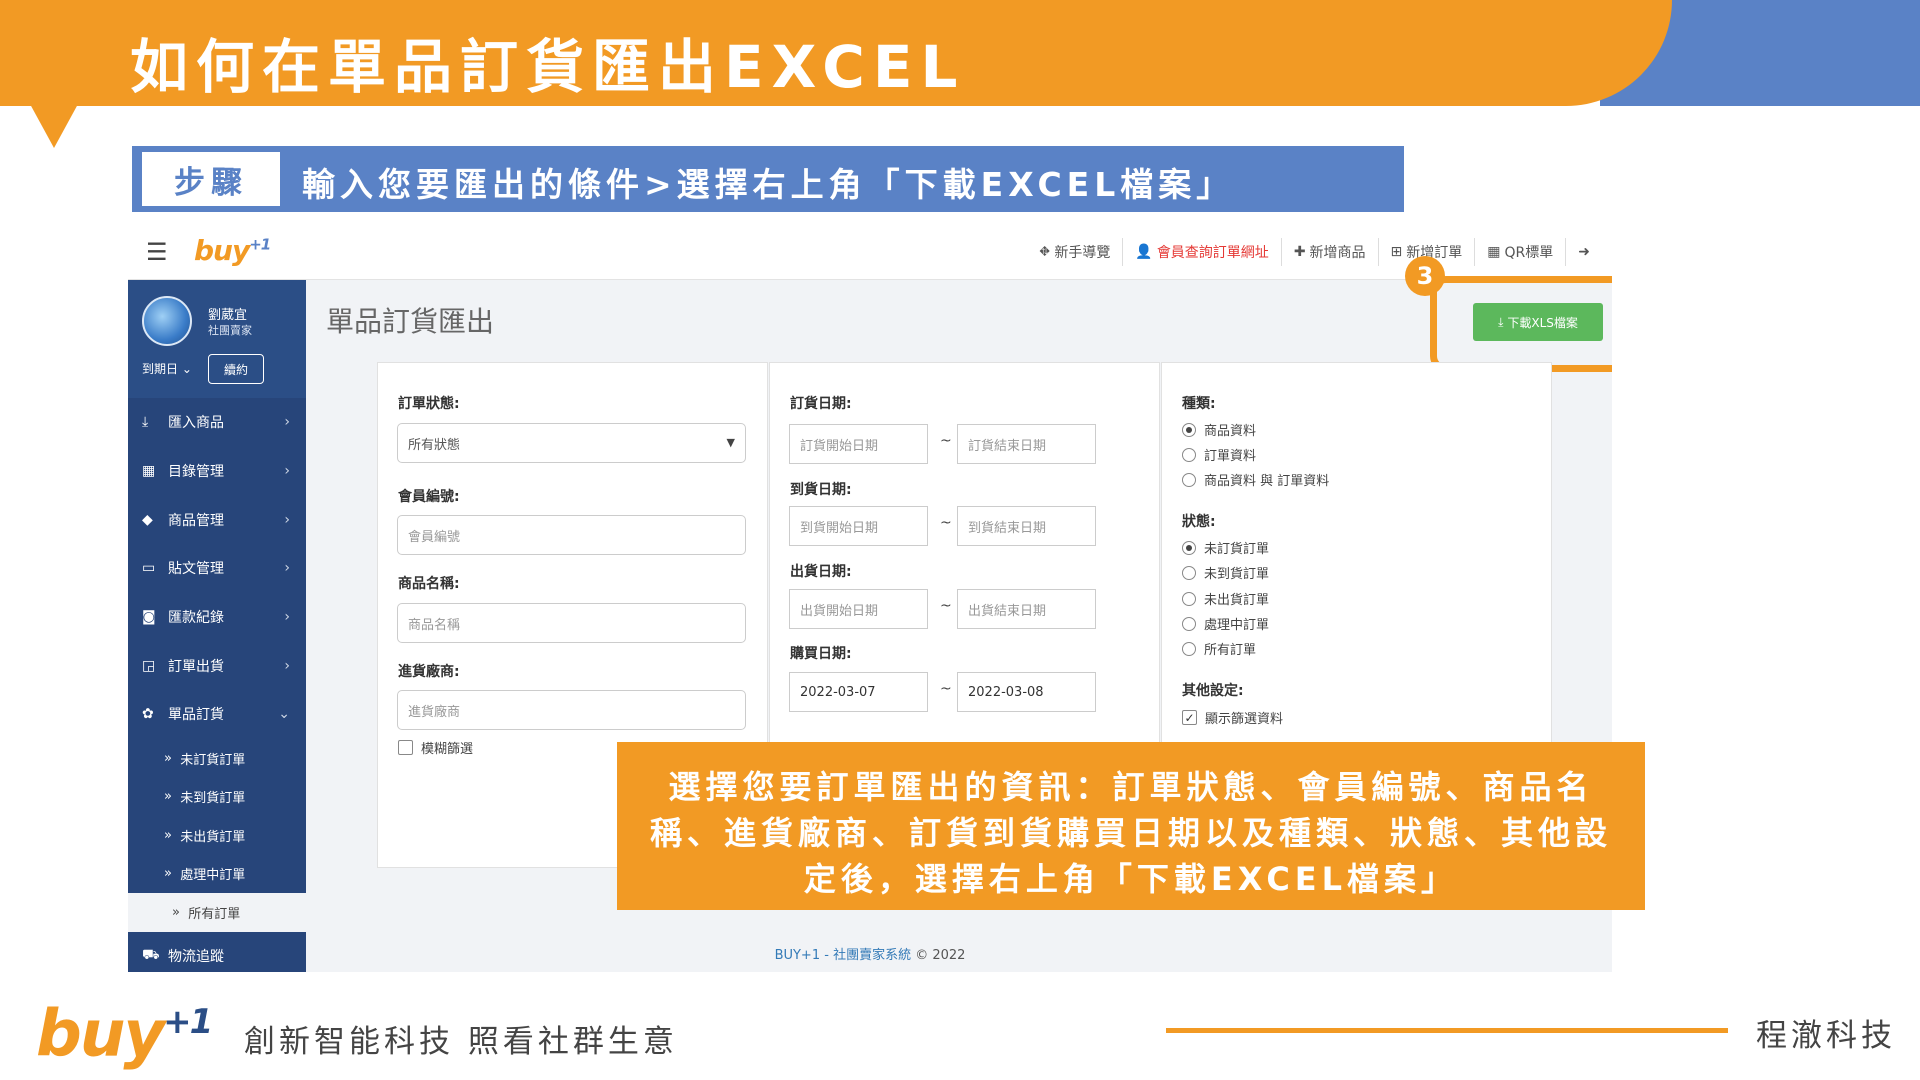 The image size is (1920, 1080). I want to click on logout-icon: ➜, so click(1584, 252).